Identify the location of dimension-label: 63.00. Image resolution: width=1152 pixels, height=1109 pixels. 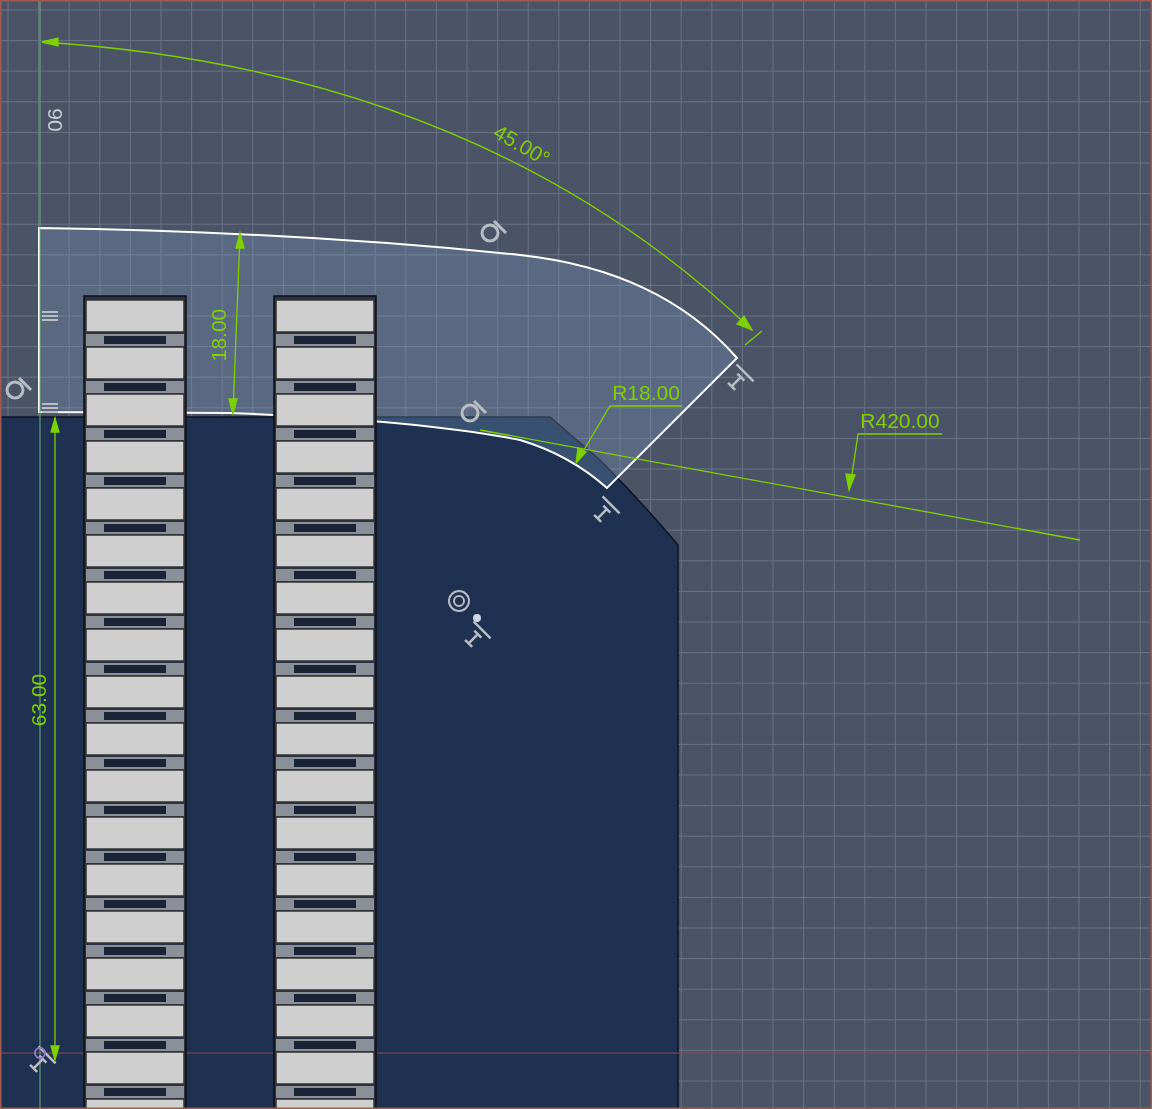
(38, 700).